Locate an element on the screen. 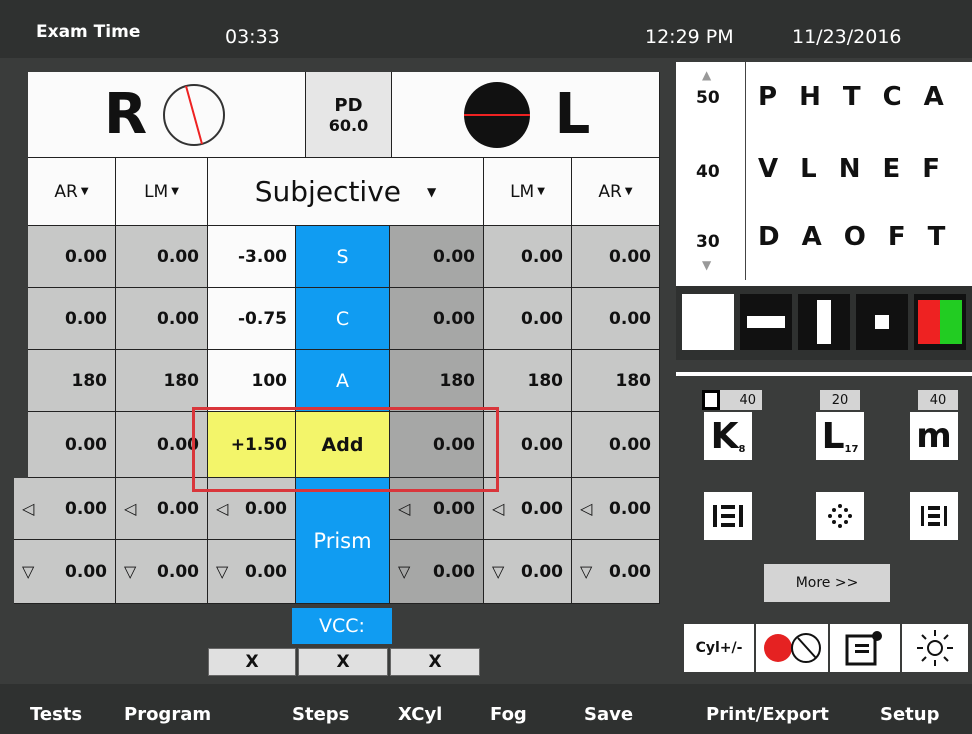  subjective-left-cylinder: 0.00 is located at coordinates (437, 319).